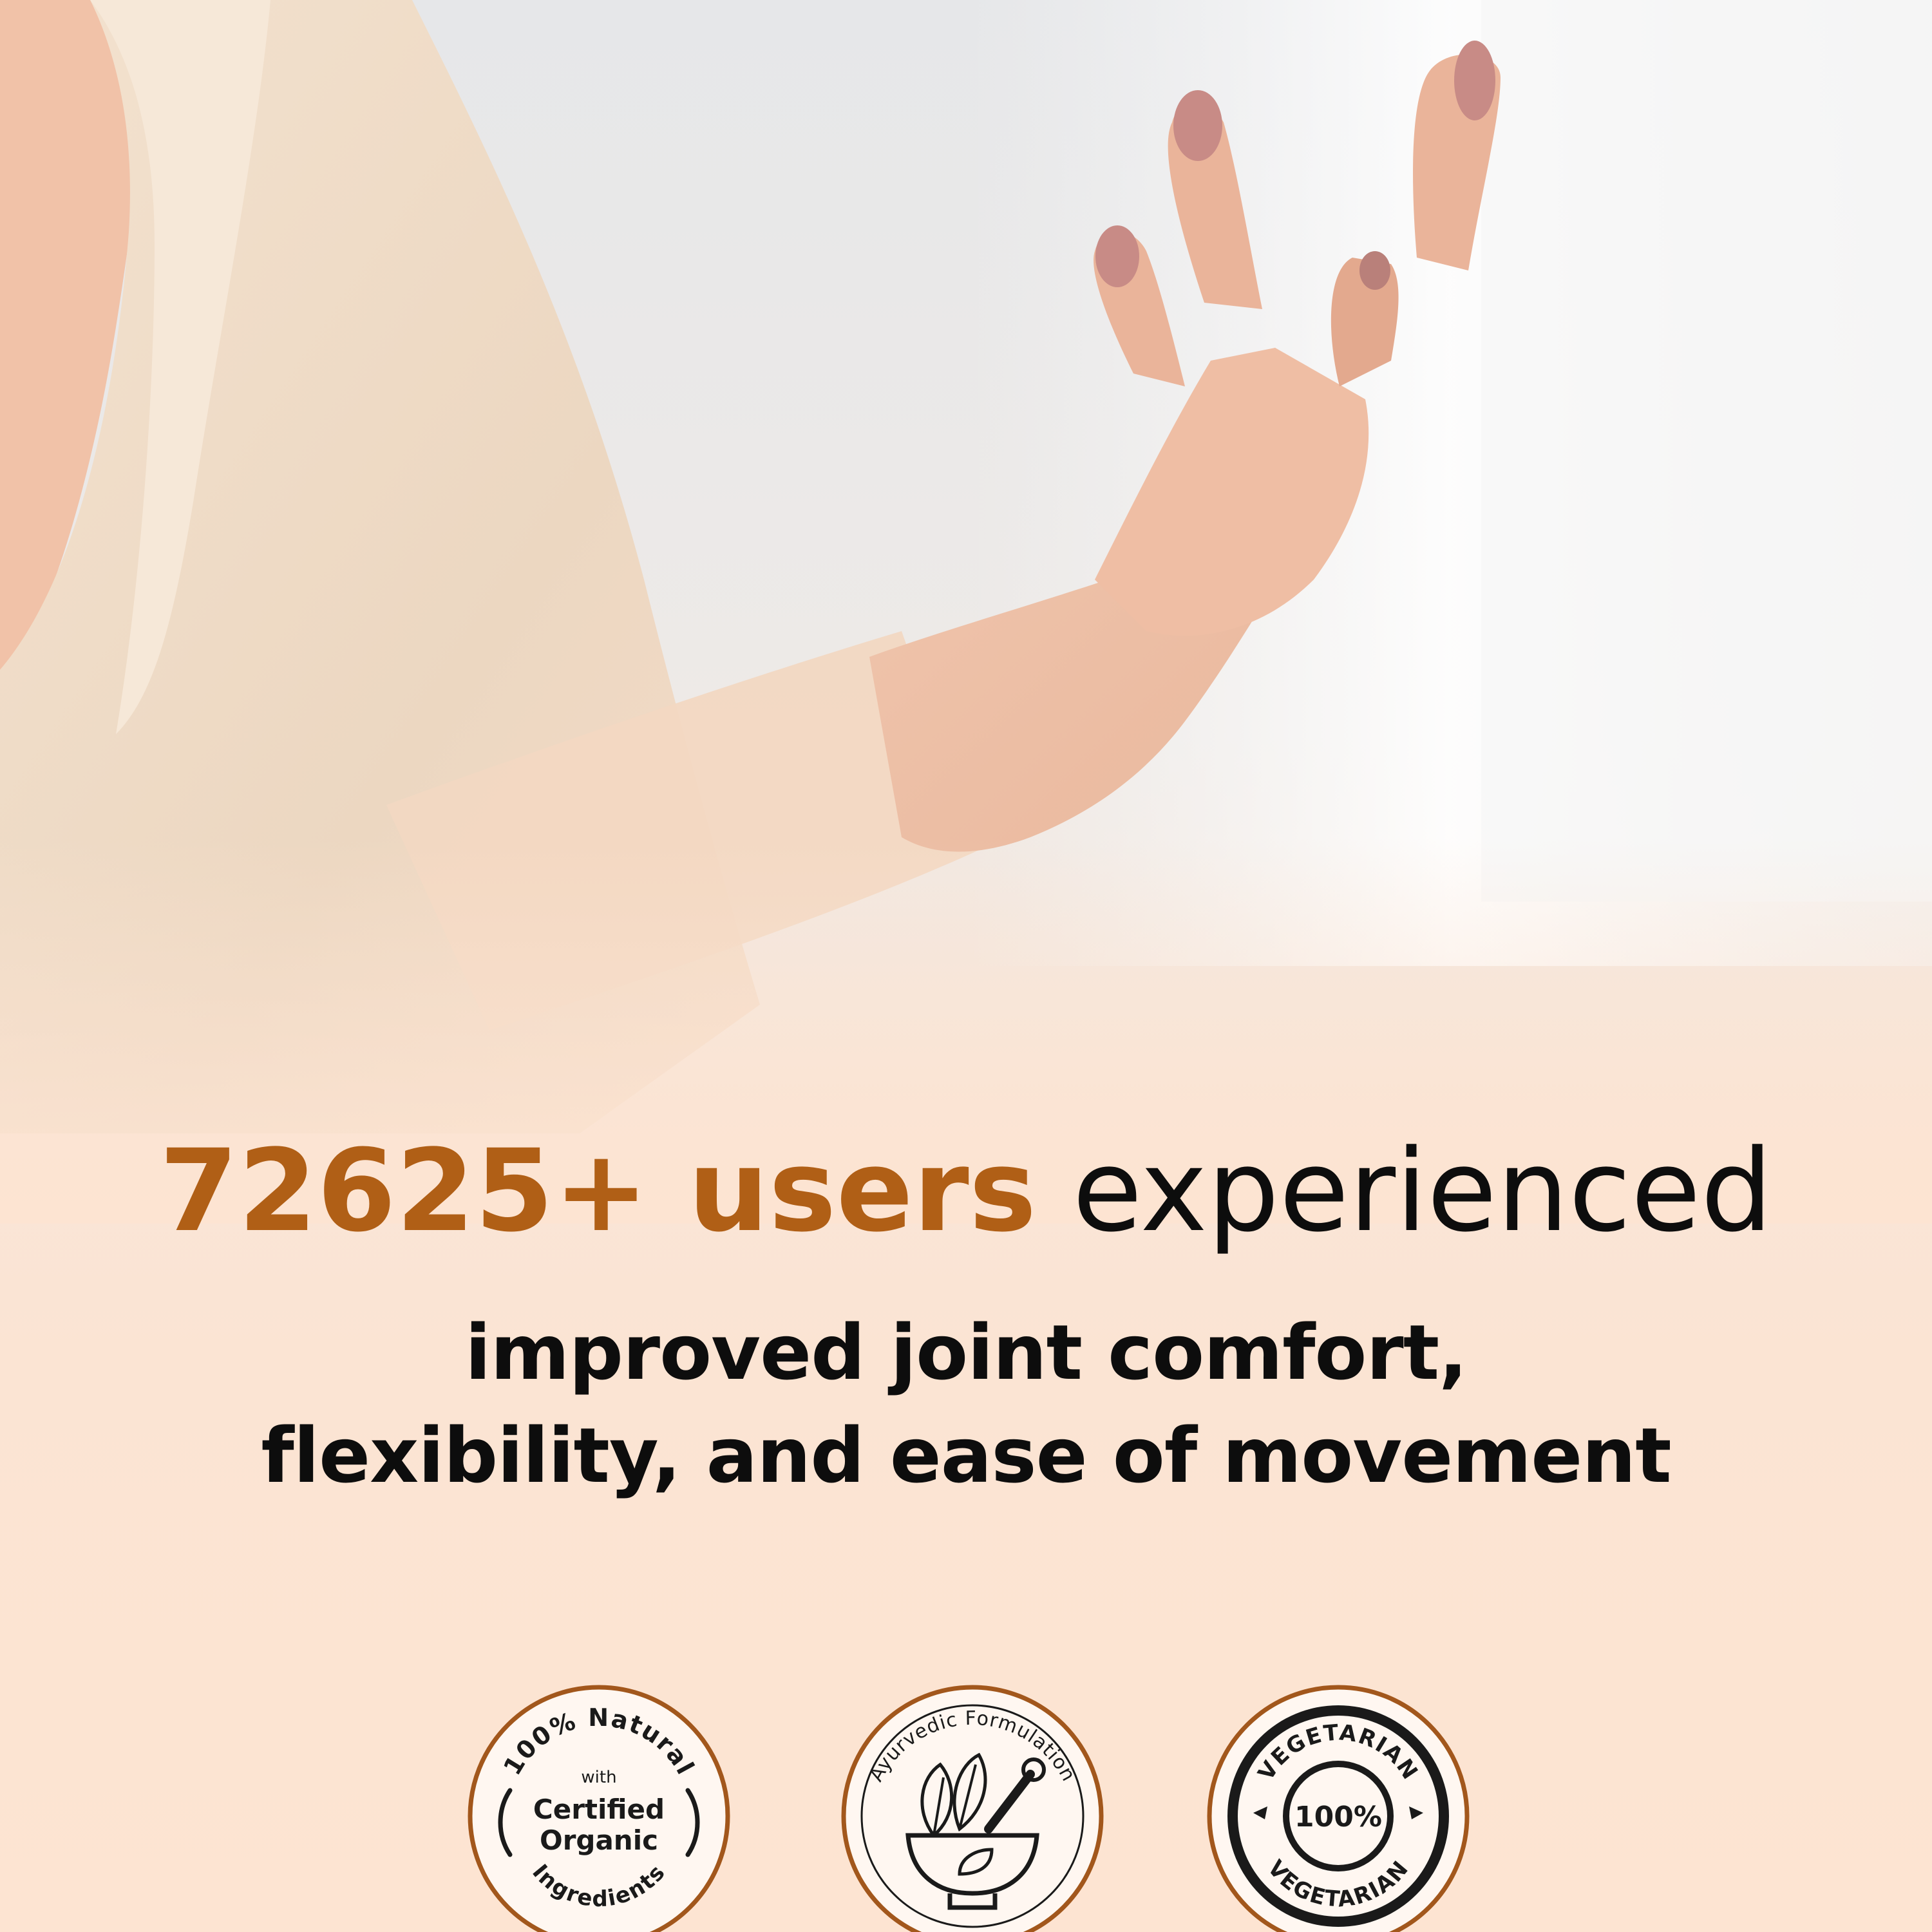  I want to click on subheadline-line-2: flexibility, and ease of movement, so click(966, 1455).